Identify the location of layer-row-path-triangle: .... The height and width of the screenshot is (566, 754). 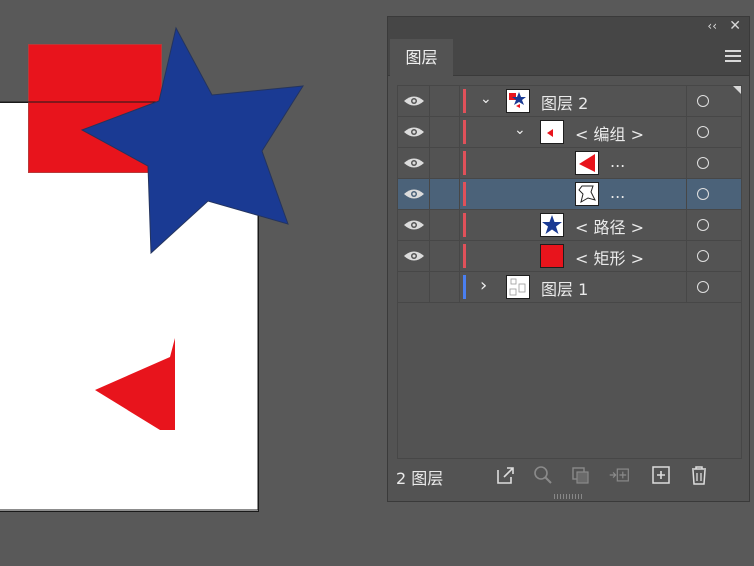
(569, 163).